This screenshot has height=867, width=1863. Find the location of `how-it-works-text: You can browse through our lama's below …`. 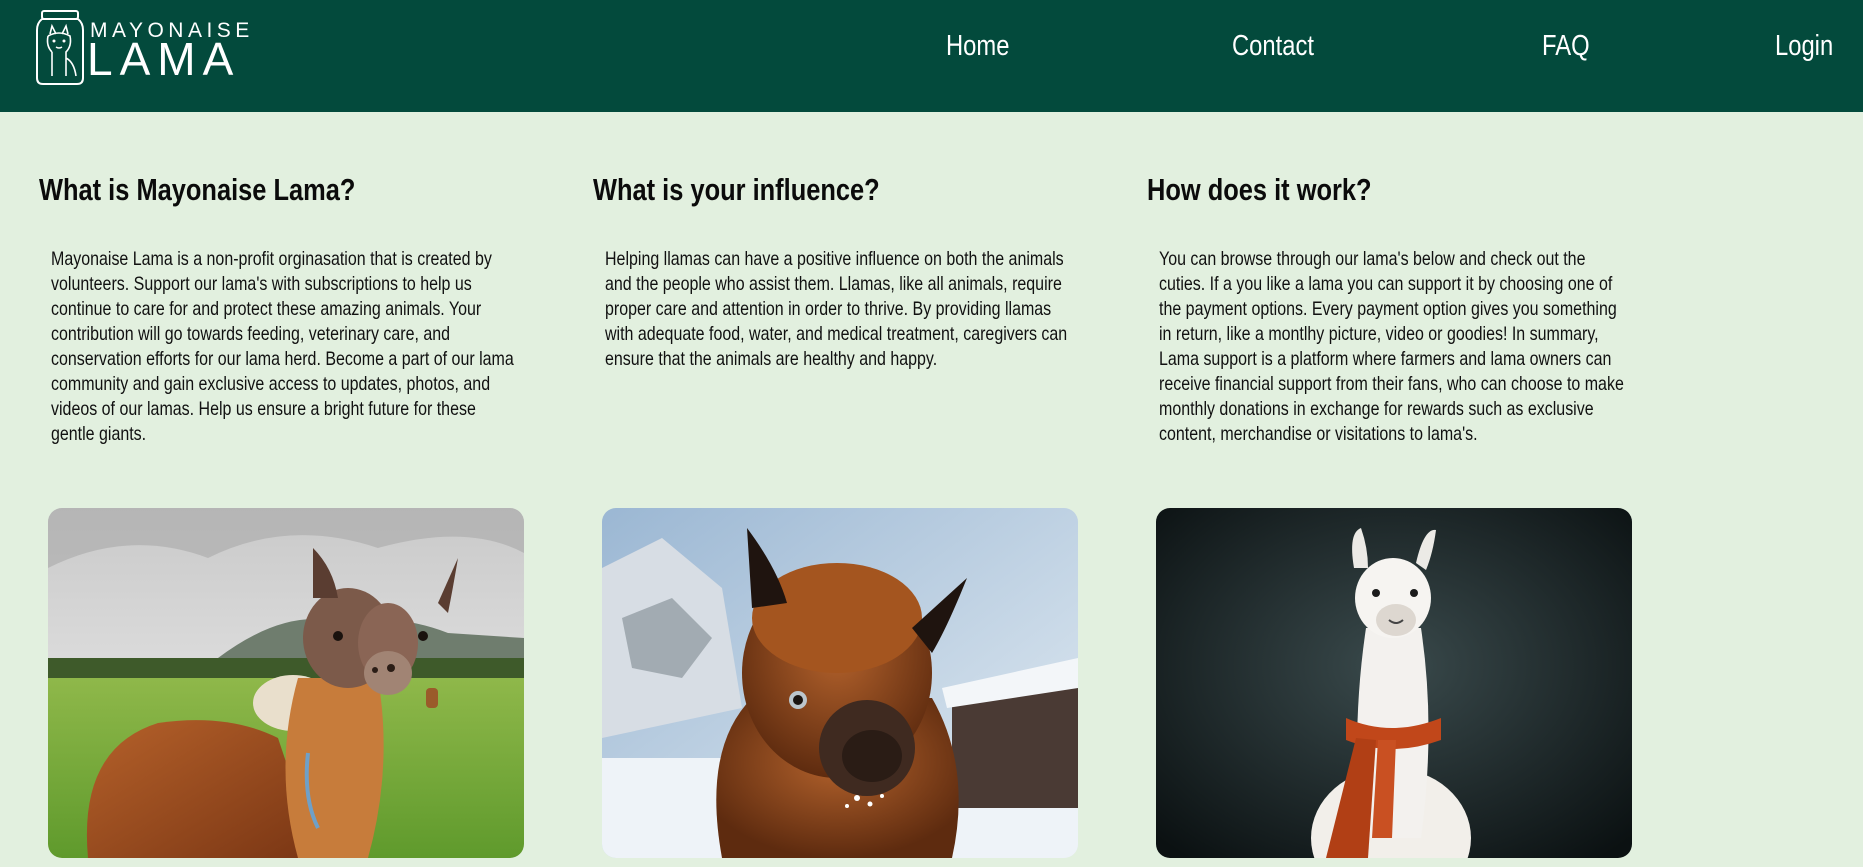

how-it-works-text: You can browse through our lama's below … is located at coordinates (1391, 346).